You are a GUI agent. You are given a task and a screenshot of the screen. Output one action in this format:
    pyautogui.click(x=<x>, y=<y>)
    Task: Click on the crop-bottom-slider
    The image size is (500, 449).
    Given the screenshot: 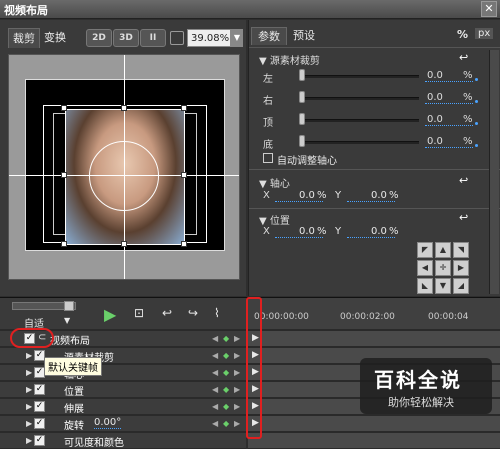 What is the action you would take?
    pyautogui.click(x=360, y=142)
    